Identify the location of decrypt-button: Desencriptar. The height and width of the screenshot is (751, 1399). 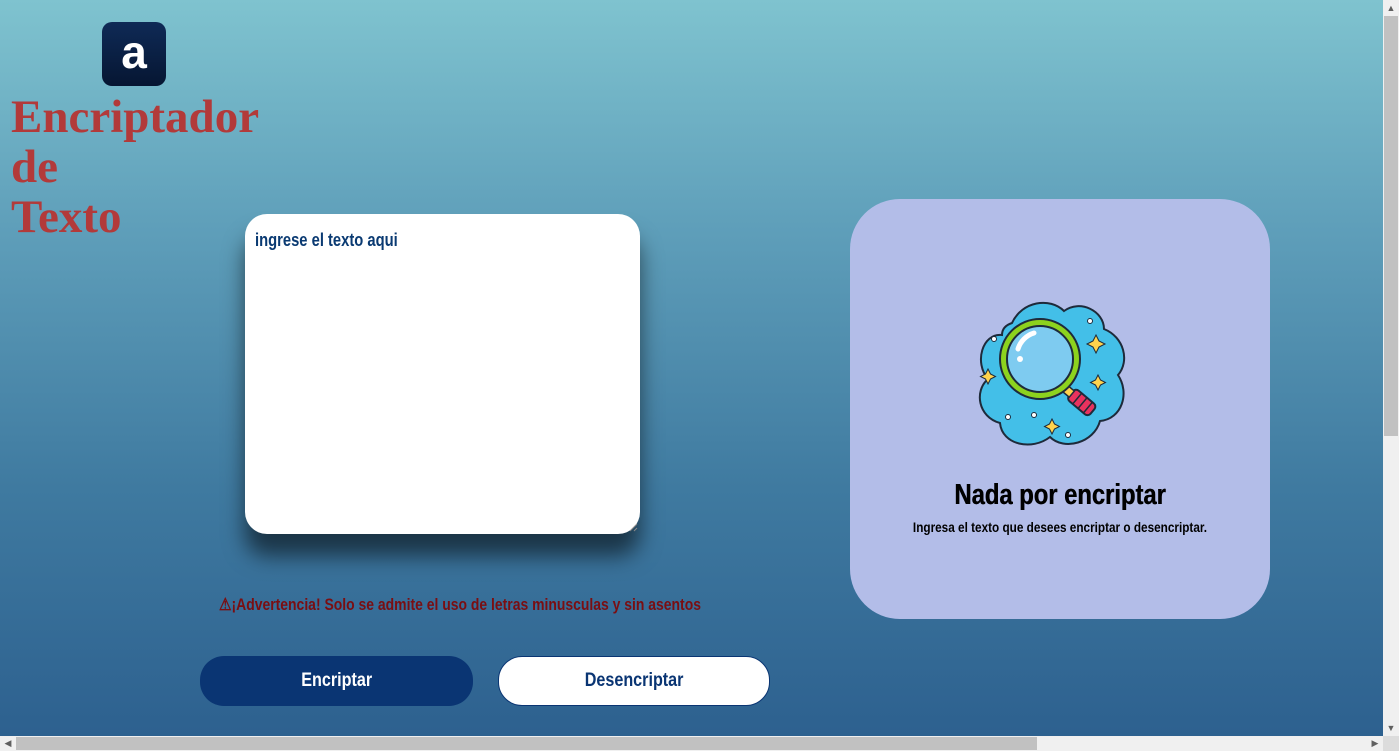
(634, 681).